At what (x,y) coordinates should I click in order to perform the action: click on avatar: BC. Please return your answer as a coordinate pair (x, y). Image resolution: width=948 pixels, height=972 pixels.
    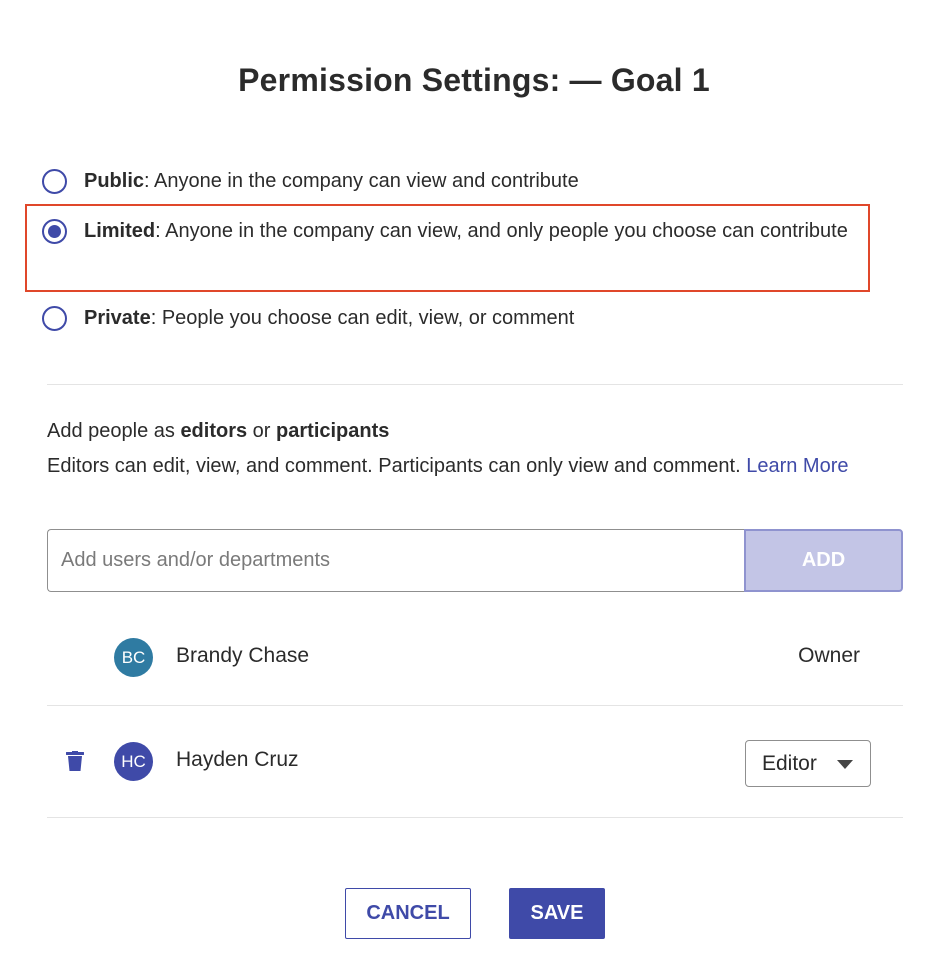
    Looking at the image, I should click on (133, 657).